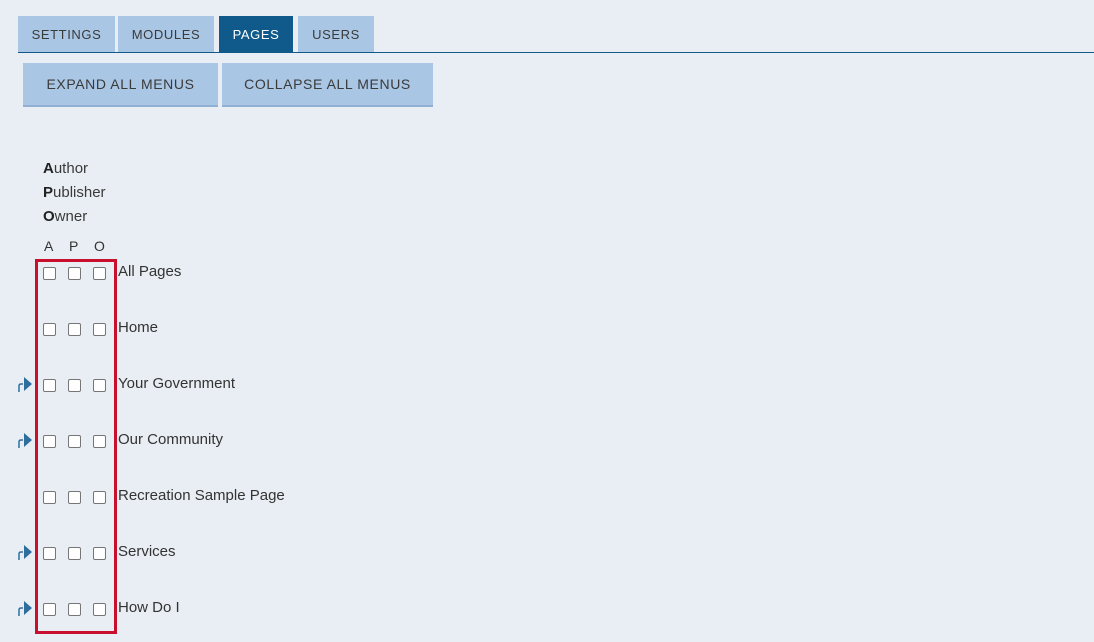 The image size is (1094, 642). I want to click on legend-owner: Owner, so click(65, 216).